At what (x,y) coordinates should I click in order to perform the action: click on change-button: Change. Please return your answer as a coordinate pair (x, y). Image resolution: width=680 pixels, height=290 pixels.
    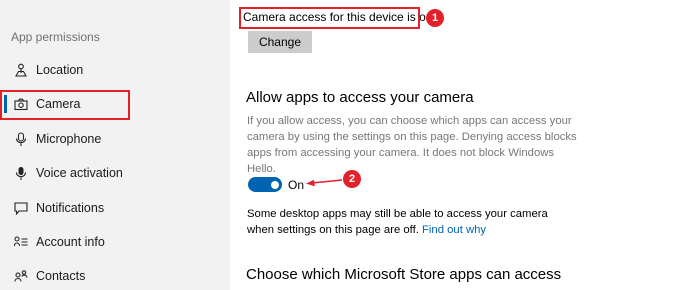
    Looking at the image, I should click on (280, 42).